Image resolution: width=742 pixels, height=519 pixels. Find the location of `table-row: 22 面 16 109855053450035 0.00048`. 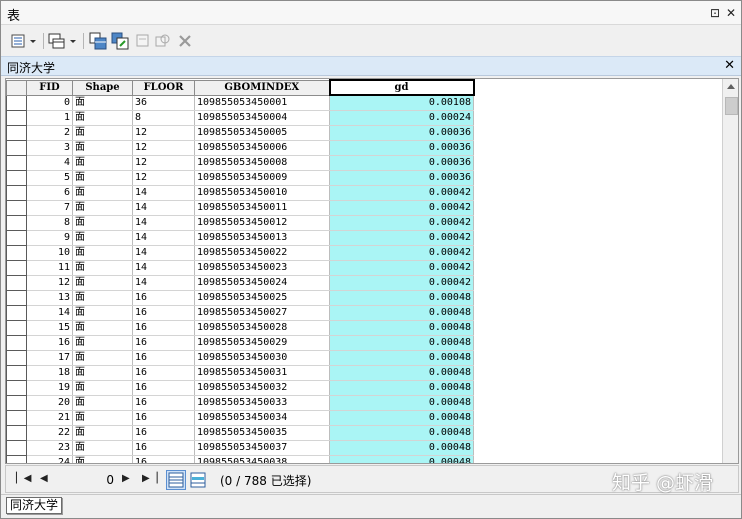

table-row: 22 面 16 109855053450035 0.00048 is located at coordinates (240, 433).